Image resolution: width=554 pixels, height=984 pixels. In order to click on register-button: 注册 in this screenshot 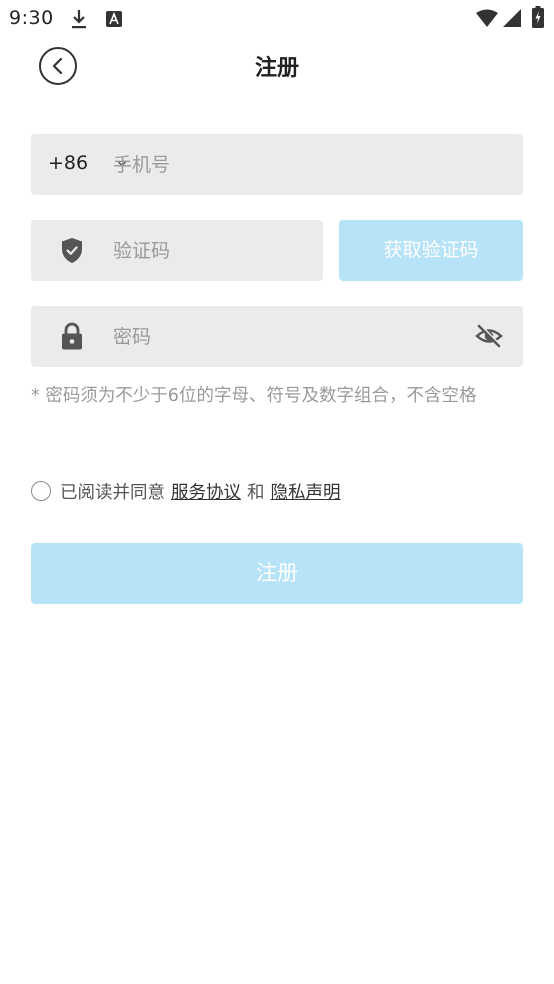, I will do `click(277, 573)`.